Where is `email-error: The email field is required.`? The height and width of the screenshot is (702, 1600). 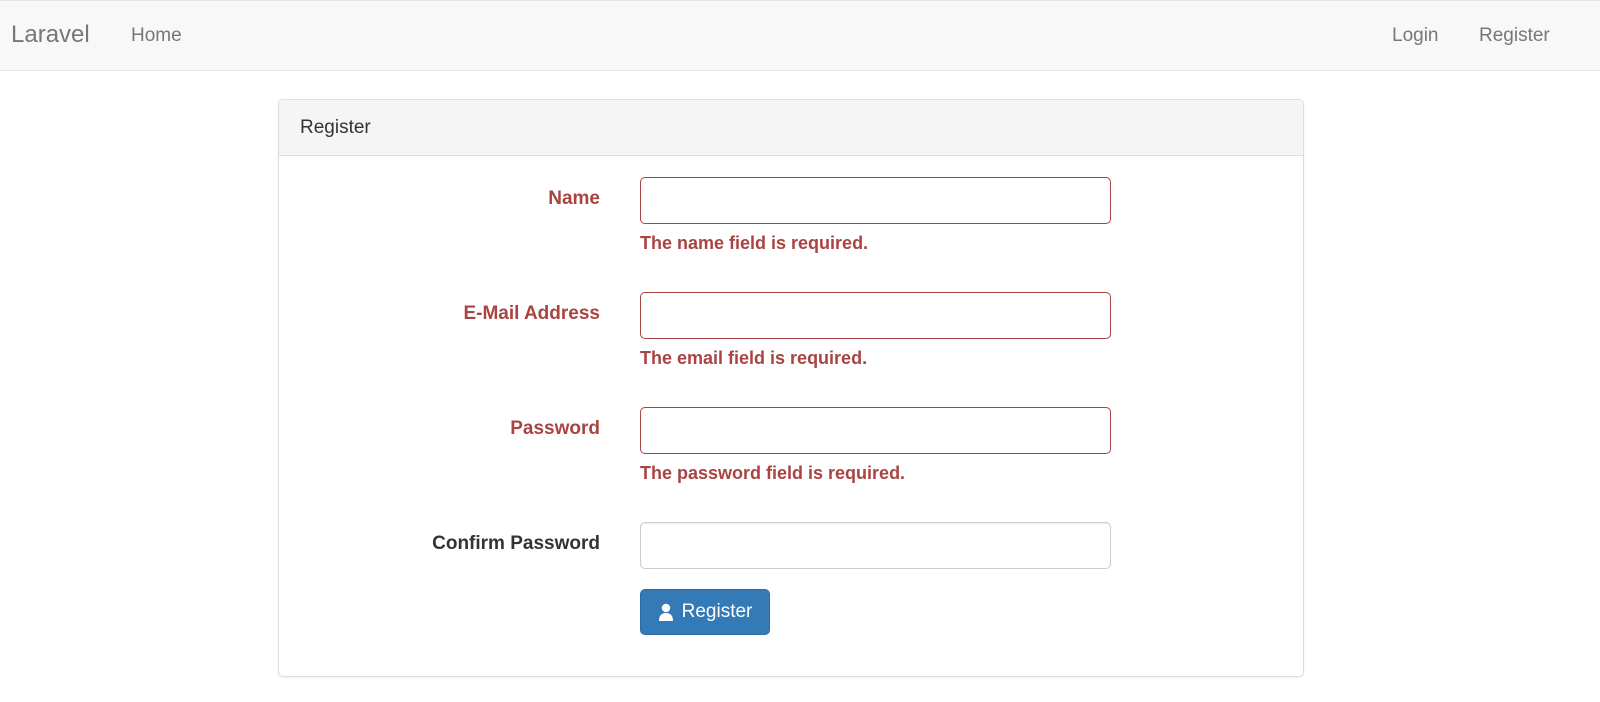
email-error: The email field is required. is located at coordinates (754, 358).